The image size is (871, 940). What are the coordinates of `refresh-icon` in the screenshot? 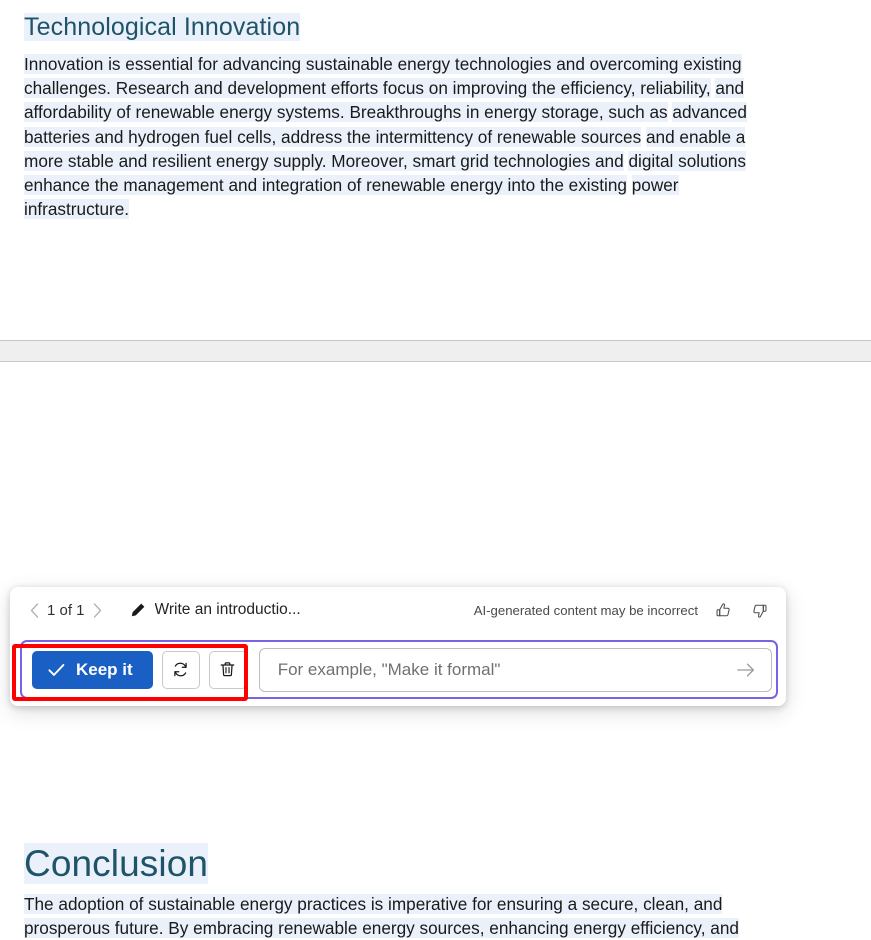 It's located at (180, 669).